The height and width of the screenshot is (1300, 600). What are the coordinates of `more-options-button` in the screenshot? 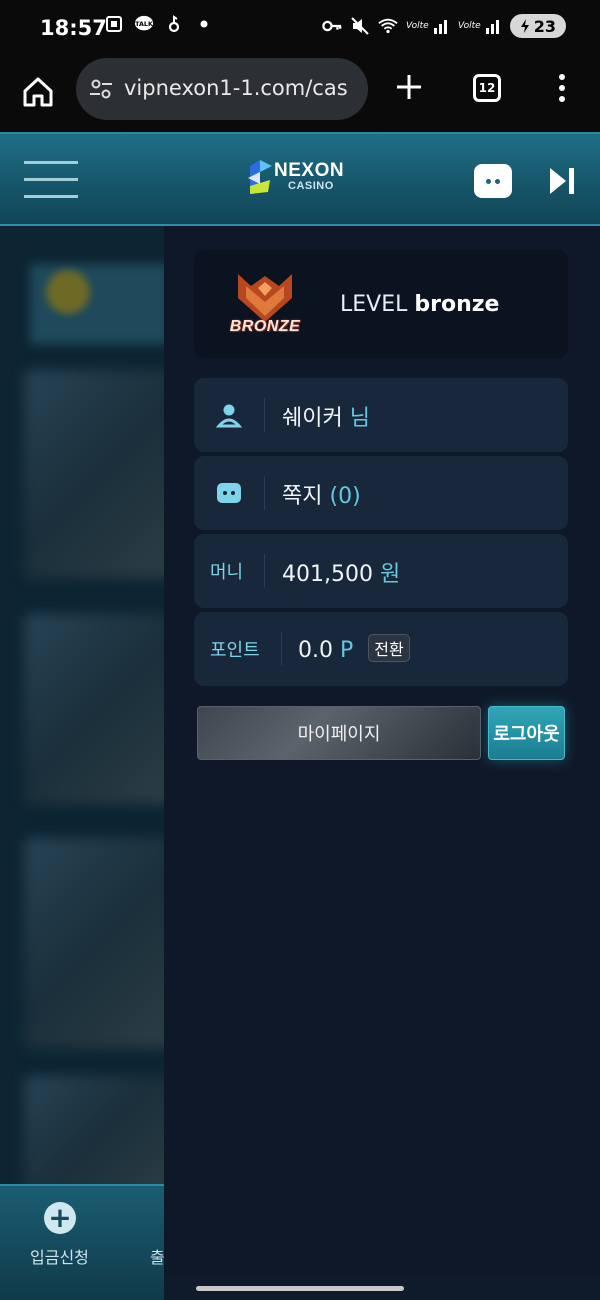 It's located at (562, 88).